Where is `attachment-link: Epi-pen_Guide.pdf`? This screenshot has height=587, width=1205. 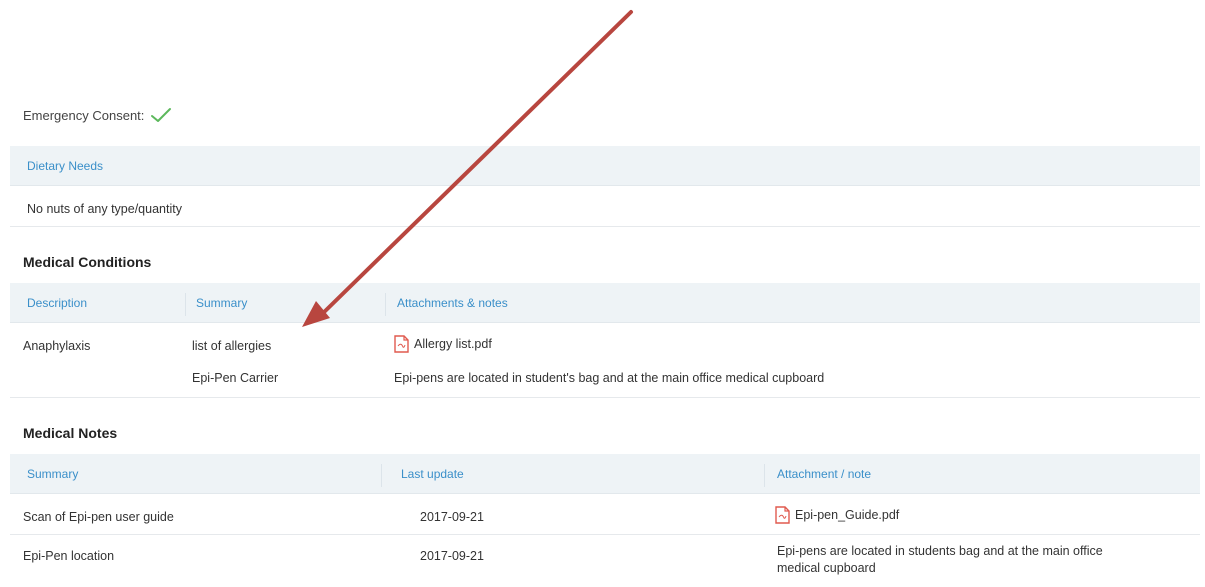
attachment-link: Epi-pen_Guide.pdf is located at coordinates (837, 515).